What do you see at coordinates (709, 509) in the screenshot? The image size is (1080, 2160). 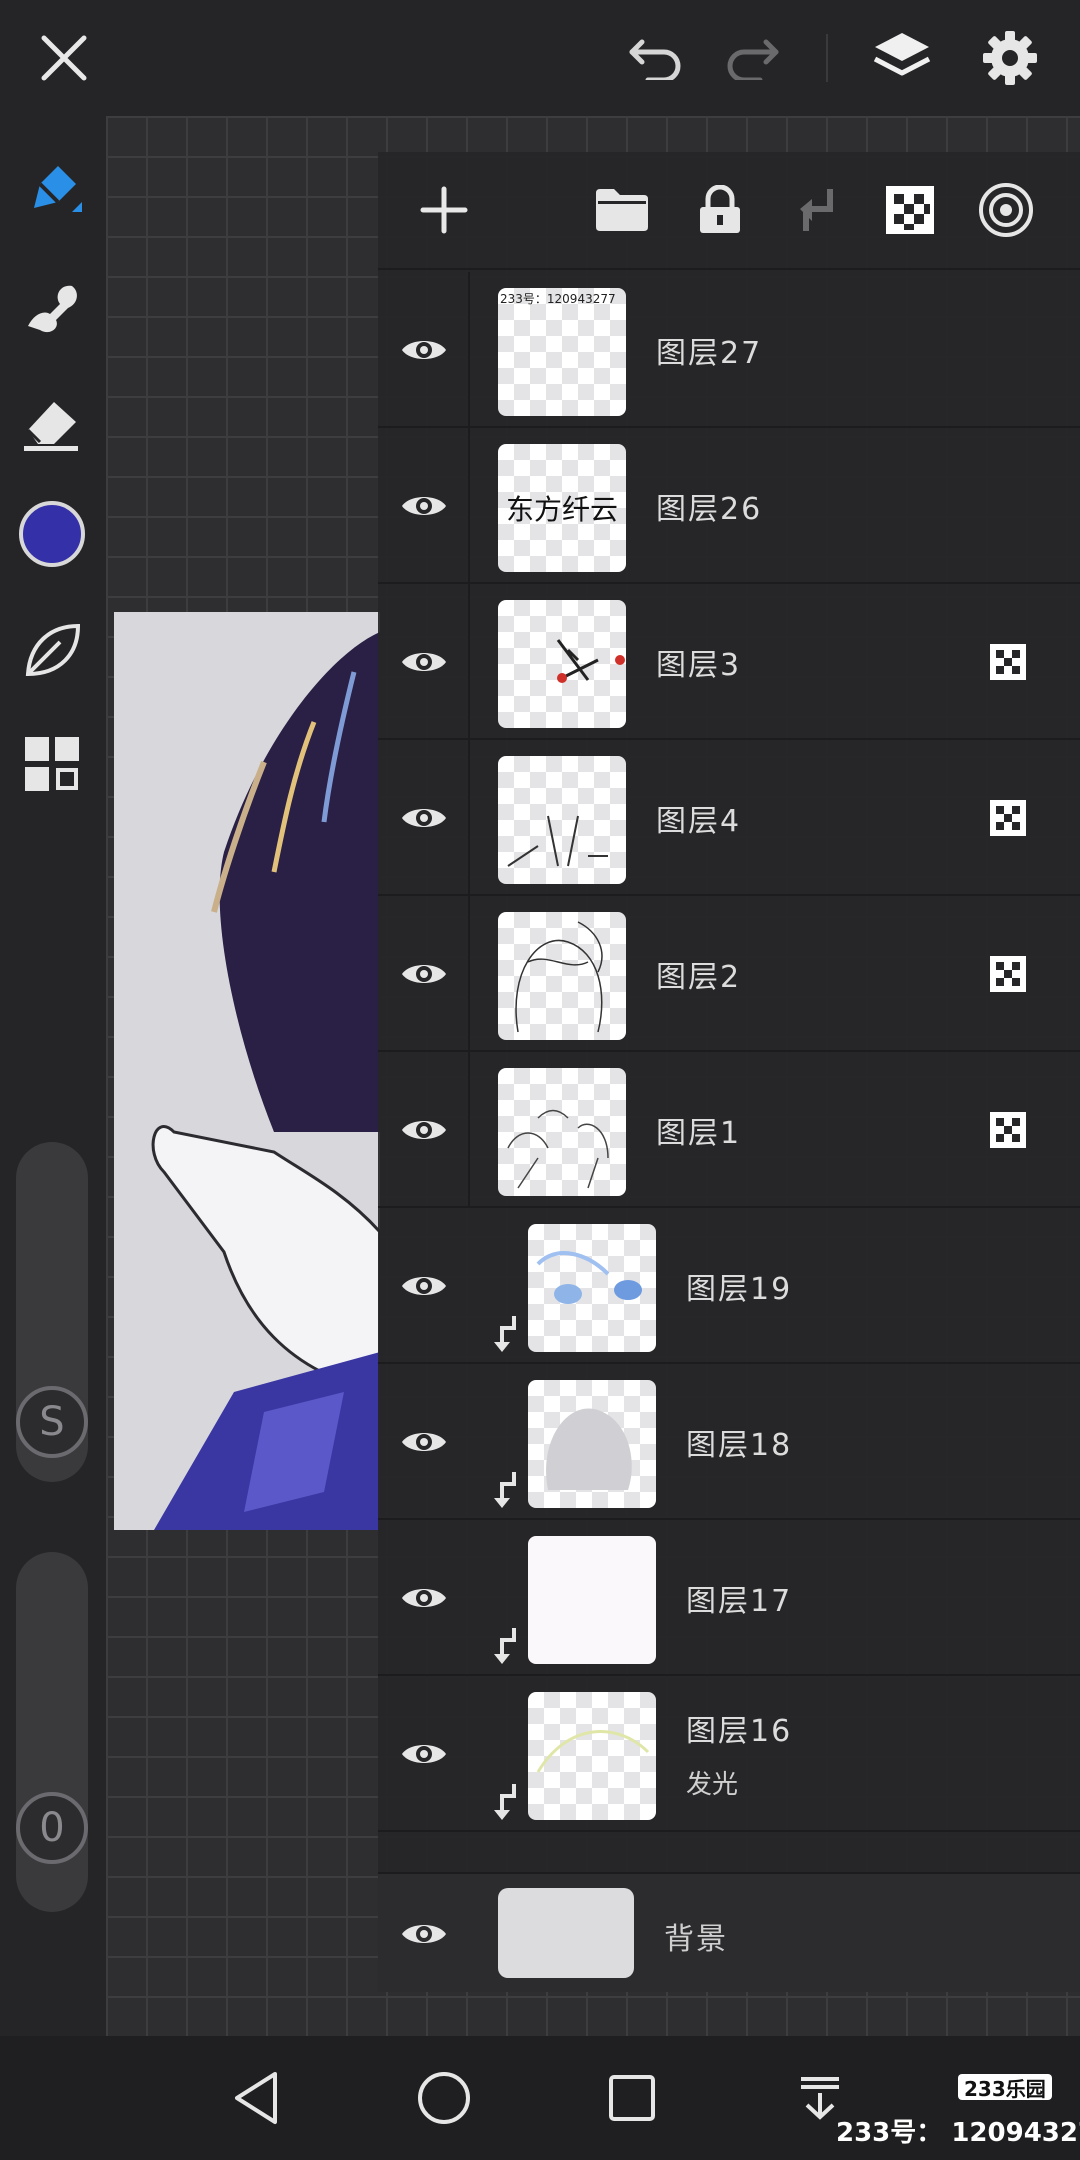 I see `layer-name: 图层26` at bounding box center [709, 509].